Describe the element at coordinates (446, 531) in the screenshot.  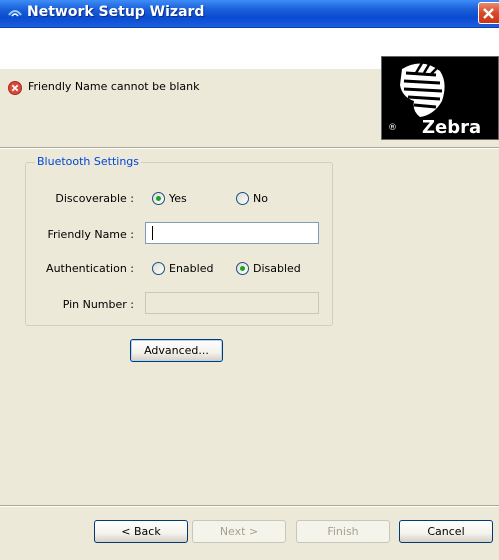
I see `cancel-button: Cancel` at that location.